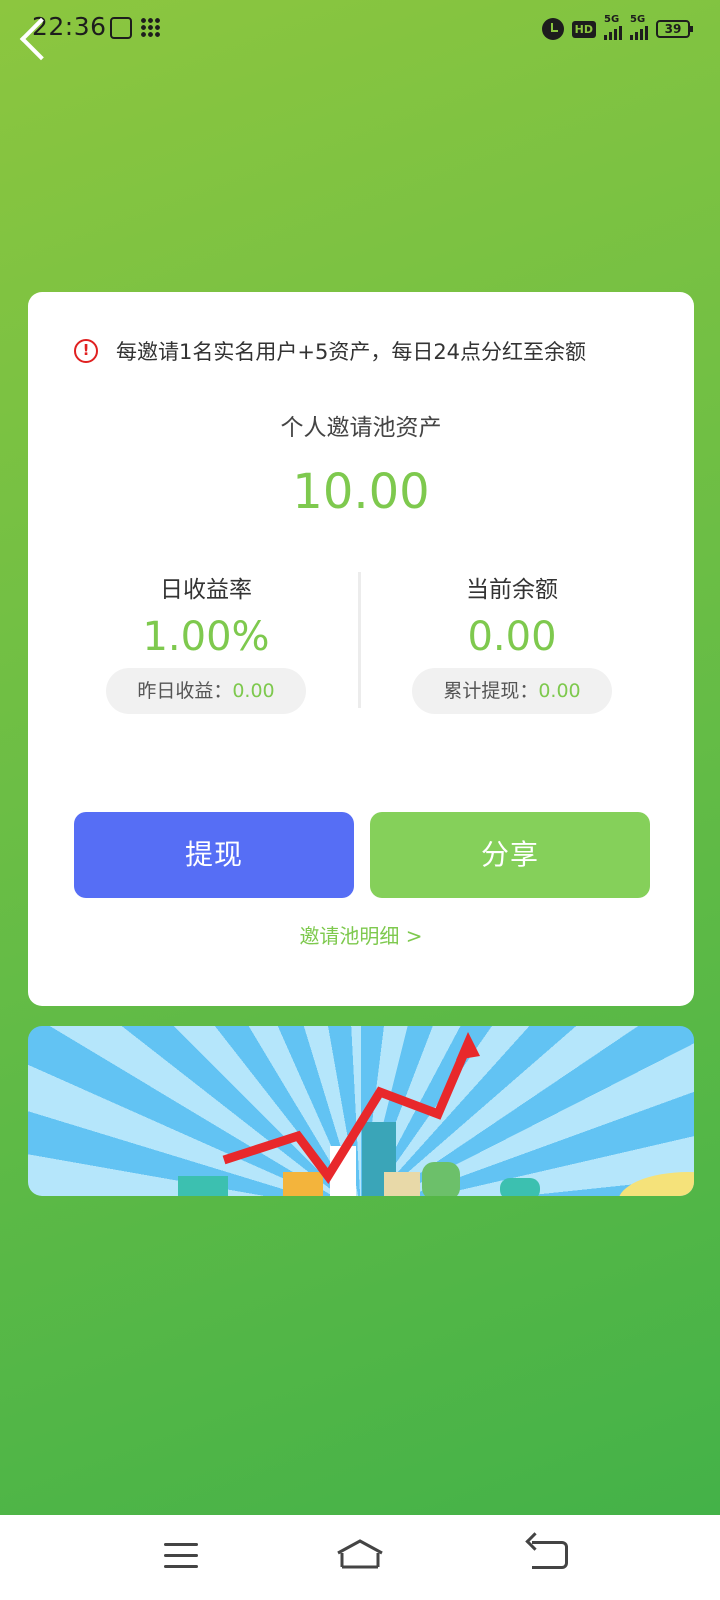  I want to click on withdraw-button: 提现, so click(214, 855).